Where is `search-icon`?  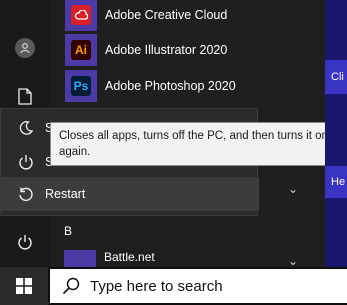
search-icon is located at coordinates (71, 286).